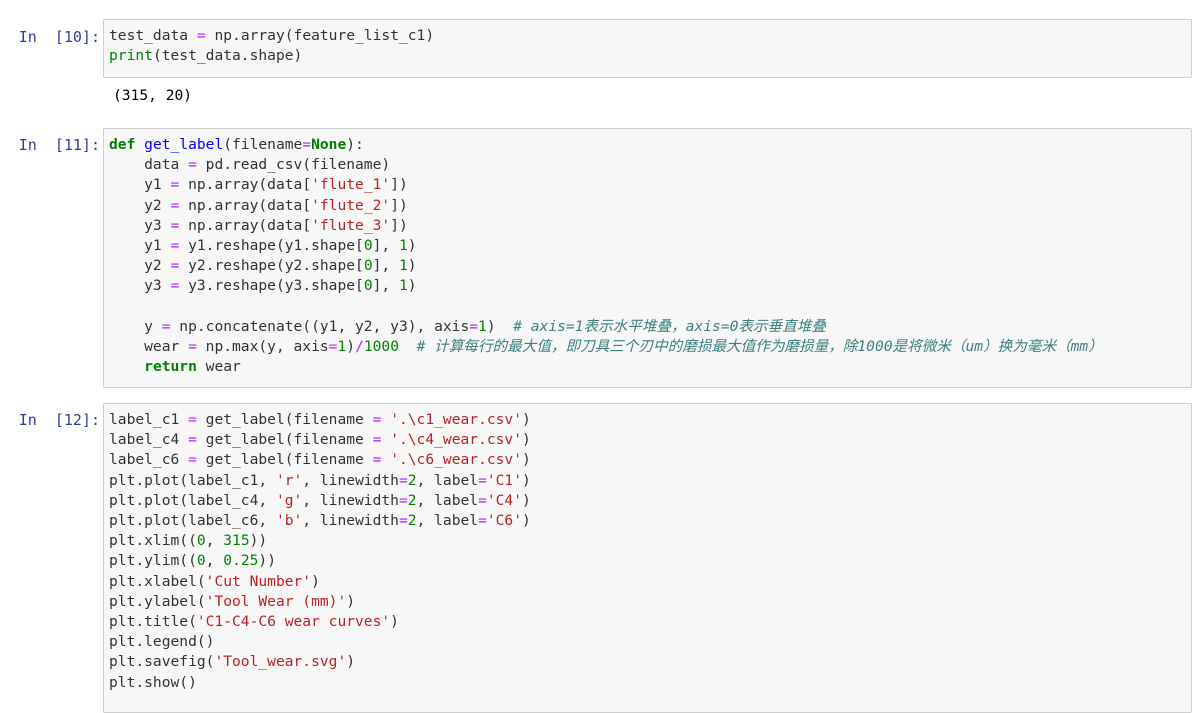 This screenshot has width=1192, height=713. I want to click on code-line: data = pd.read_csv(filename), so click(249, 164).